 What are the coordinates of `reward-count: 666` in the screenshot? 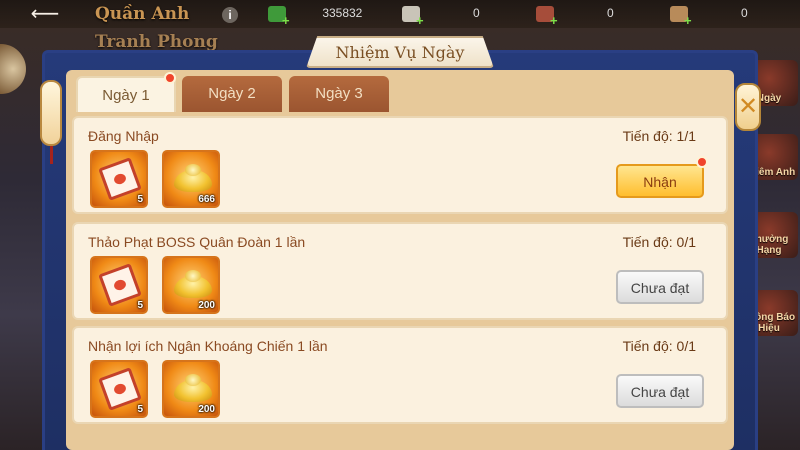 It's located at (206, 199).